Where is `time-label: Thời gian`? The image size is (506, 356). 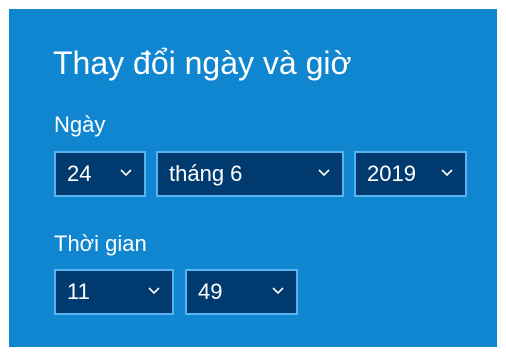 time-label: Thời gian is located at coordinates (100, 243).